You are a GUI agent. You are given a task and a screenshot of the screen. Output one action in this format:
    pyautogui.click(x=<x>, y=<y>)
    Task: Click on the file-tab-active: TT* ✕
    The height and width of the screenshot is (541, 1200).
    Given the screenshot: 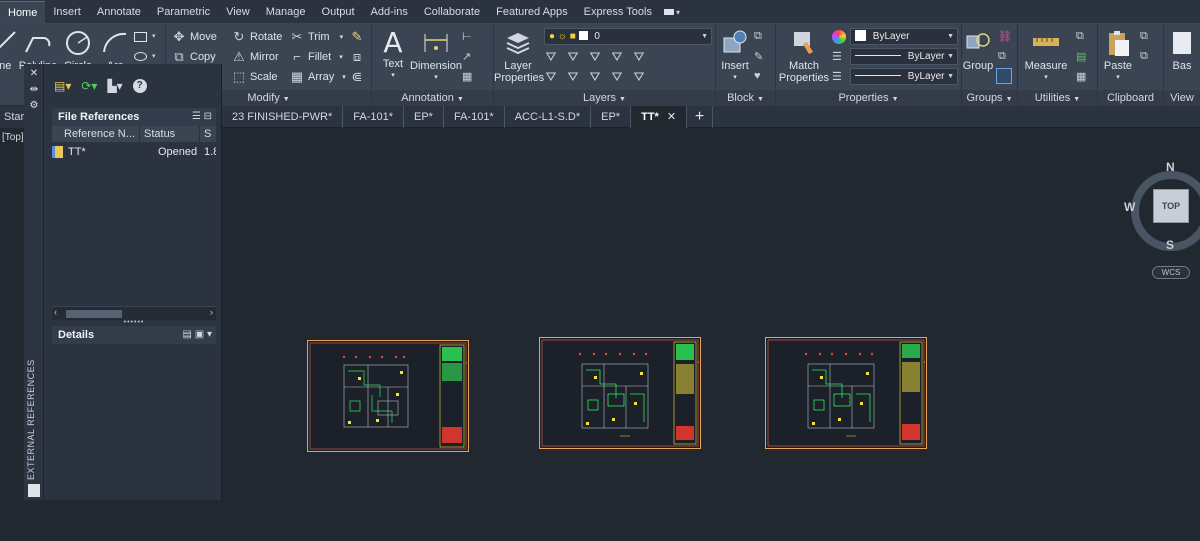 What is the action you would take?
    pyautogui.click(x=659, y=116)
    